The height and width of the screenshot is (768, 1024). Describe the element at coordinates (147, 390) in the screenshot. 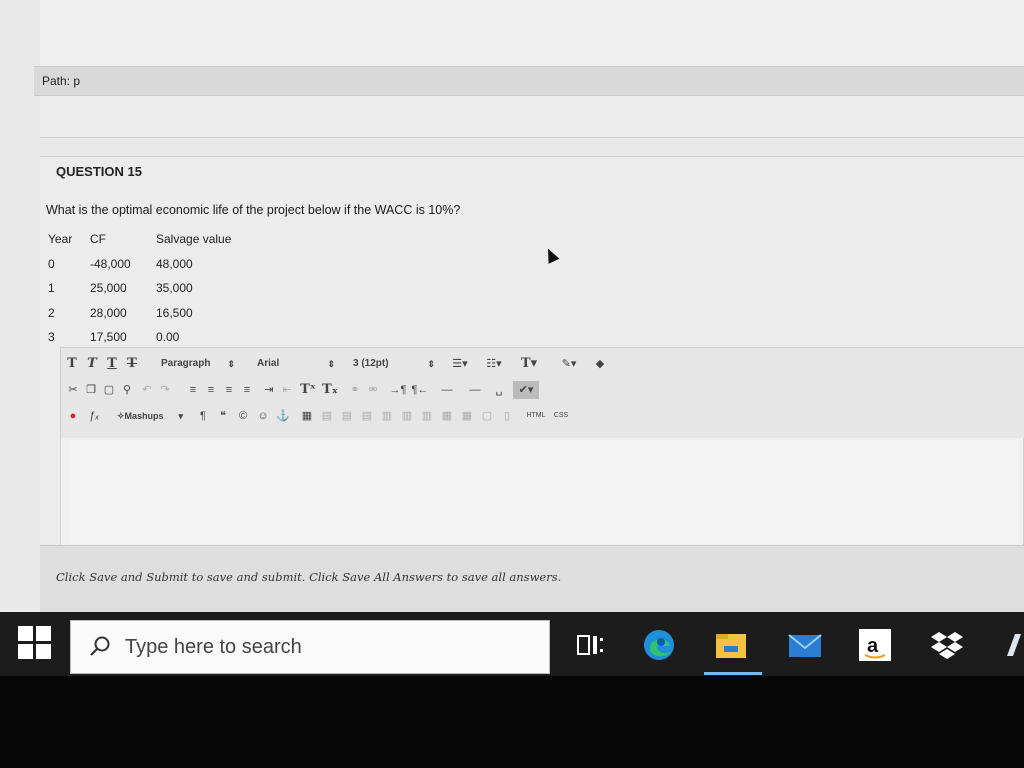

I see `undo-icon: ↶` at that location.